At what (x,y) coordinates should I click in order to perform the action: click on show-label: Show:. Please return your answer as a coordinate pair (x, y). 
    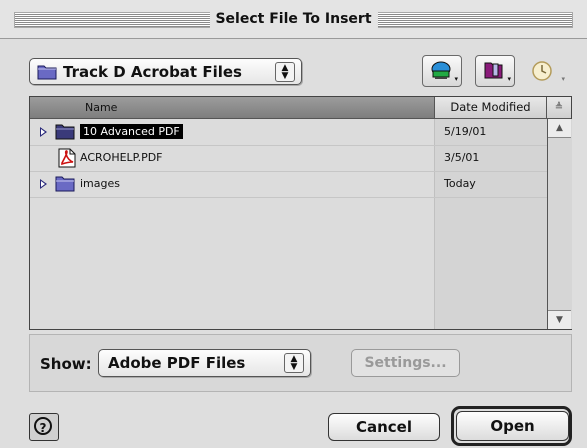
    Looking at the image, I should click on (66, 364).